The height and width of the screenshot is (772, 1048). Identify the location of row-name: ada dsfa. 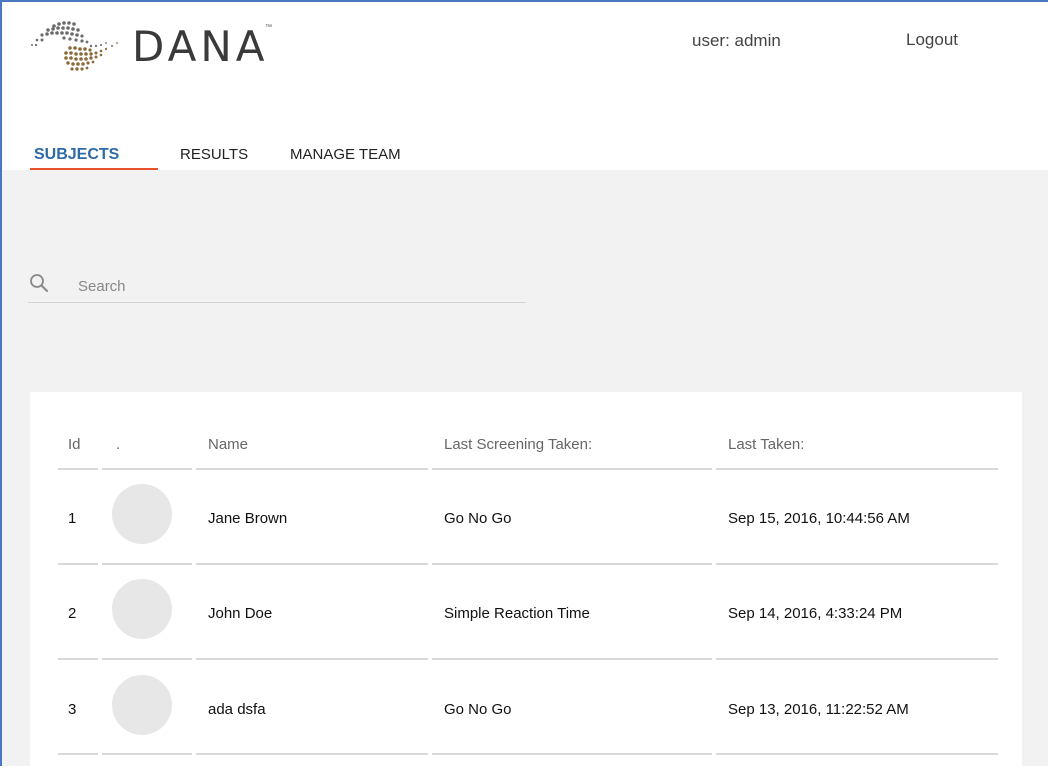
(237, 709).